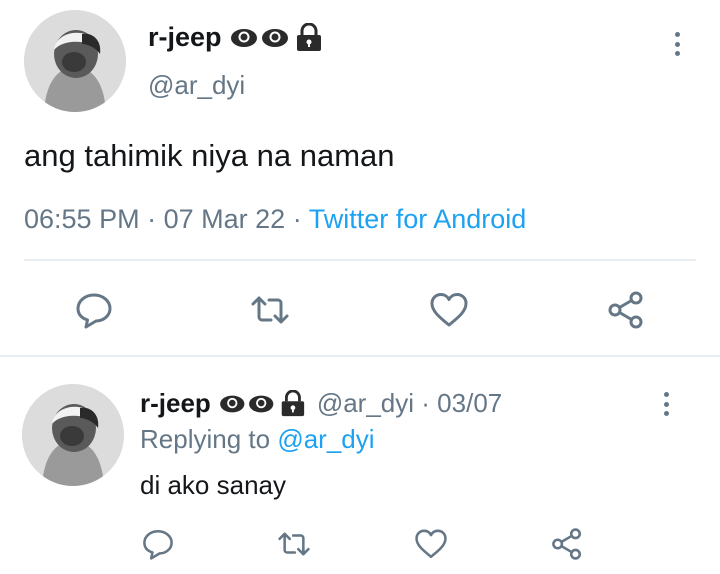 This screenshot has width=720, height=574. I want to click on reply-meta: @ar_dyi · 03/07, so click(409, 403).